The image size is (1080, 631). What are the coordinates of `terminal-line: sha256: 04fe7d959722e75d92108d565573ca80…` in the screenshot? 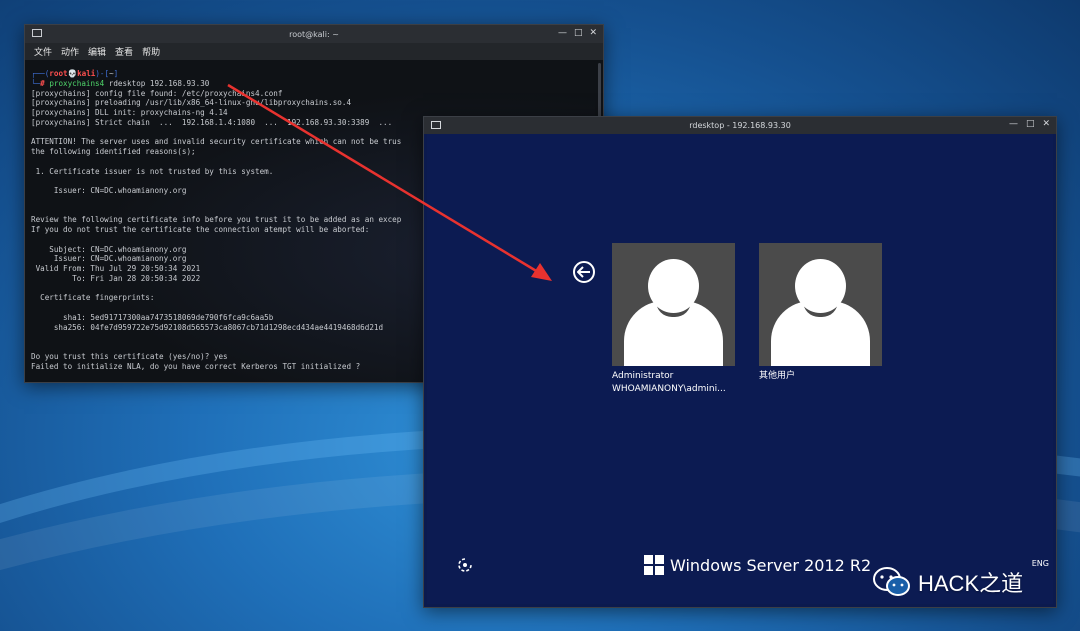 It's located at (207, 327).